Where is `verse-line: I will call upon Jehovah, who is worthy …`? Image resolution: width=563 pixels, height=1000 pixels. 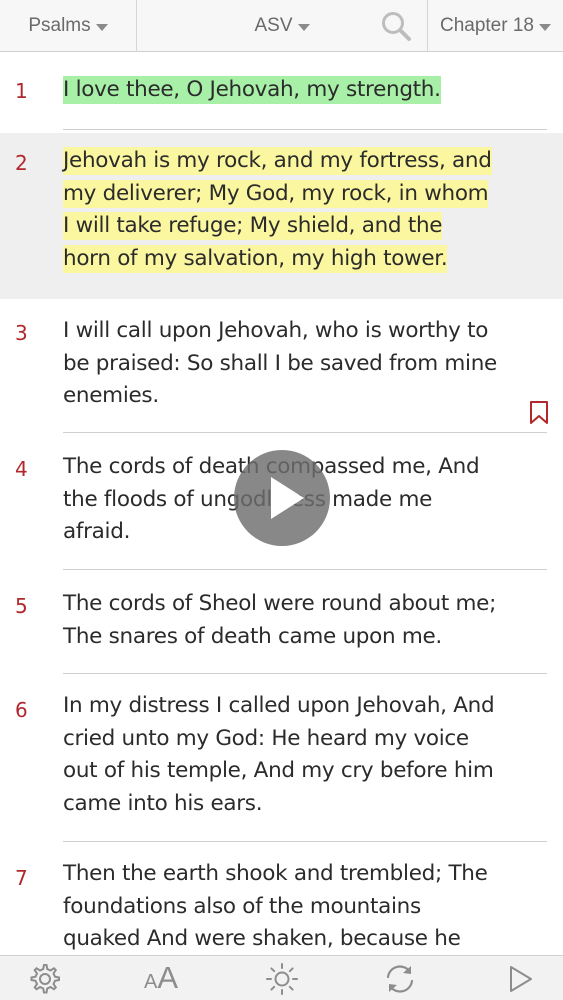 verse-line: I will call upon Jehovah, who is worthy … is located at coordinates (276, 330).